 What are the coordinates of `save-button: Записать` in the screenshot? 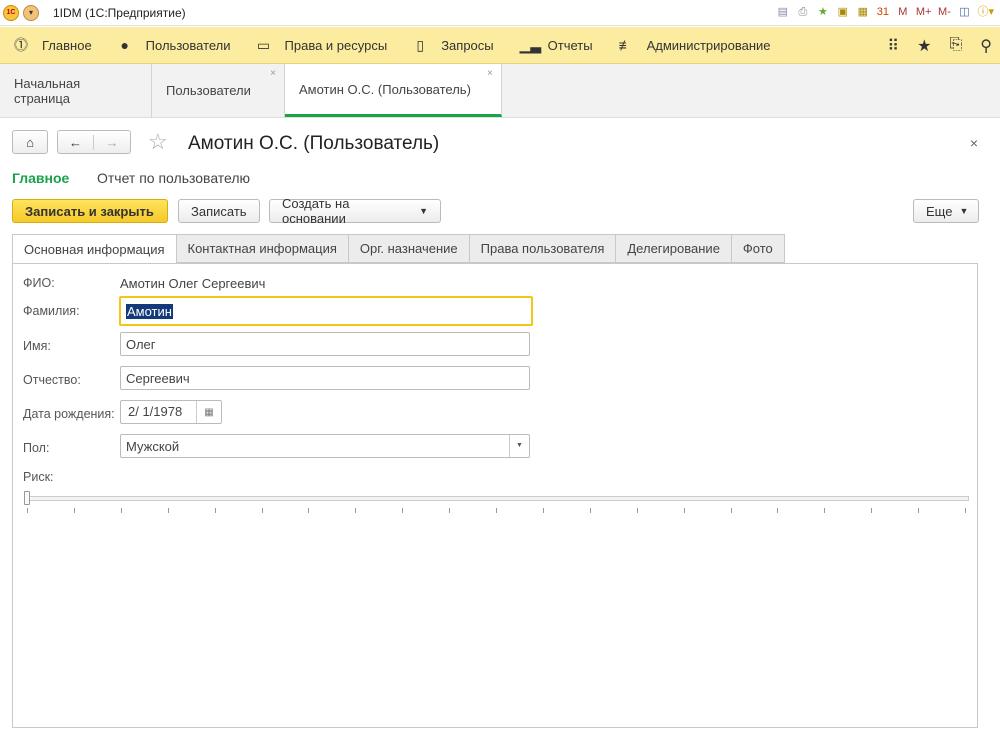 It's located at (219, 211).